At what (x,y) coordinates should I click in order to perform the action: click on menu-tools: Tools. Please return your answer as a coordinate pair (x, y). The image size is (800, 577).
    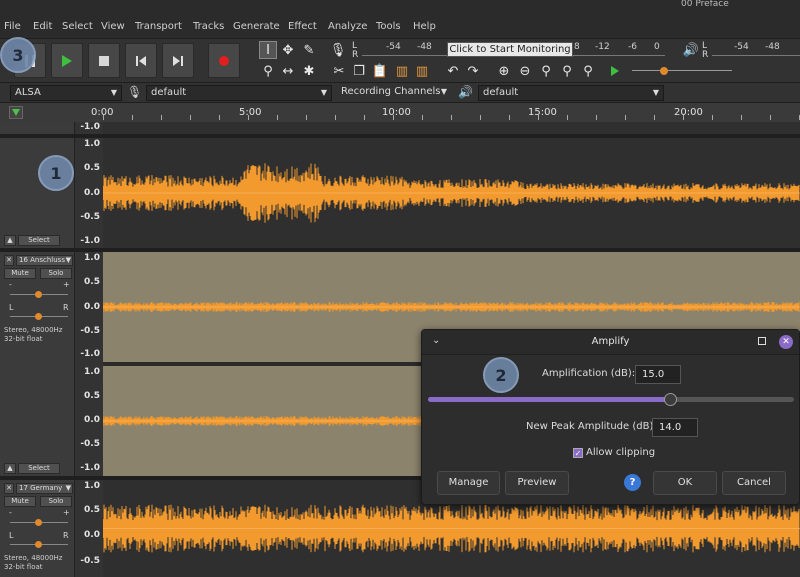
    Looking at the image, I should click on (388, 26).